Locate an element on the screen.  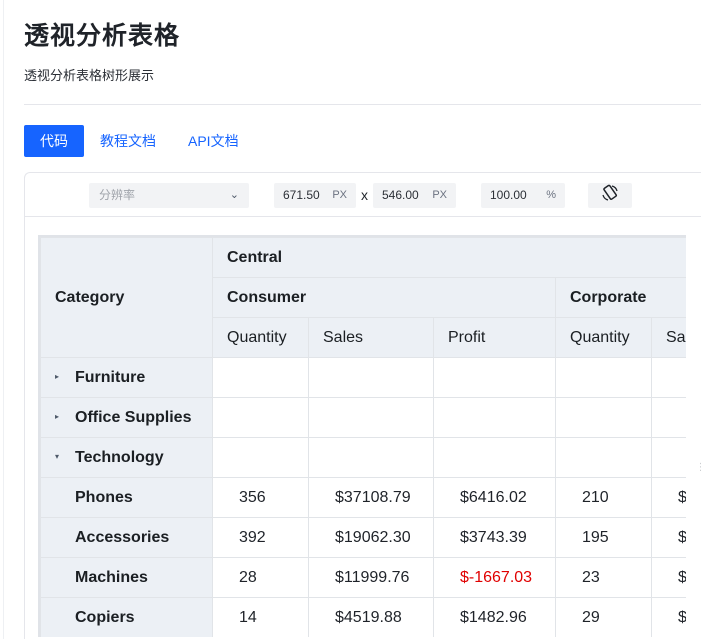
row-header-technology: ▾ Technology is located at coordinates (126, 457).